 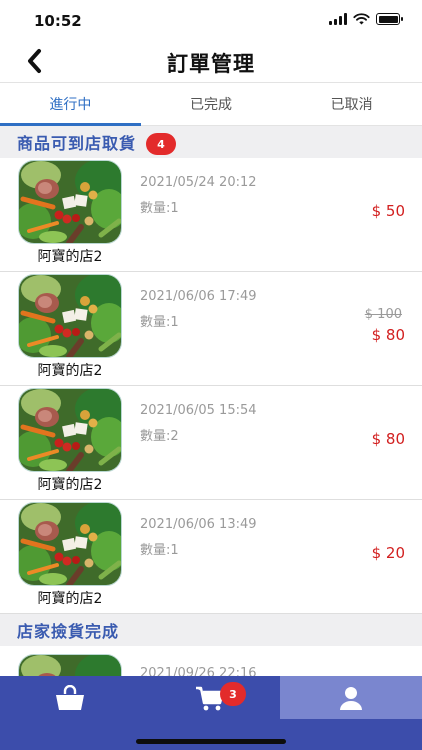 What do you see at coordinates (198, 182) in the screenshot?
I see `order-date: 2021/05/24 20:12` at bounding box center [198, 182].